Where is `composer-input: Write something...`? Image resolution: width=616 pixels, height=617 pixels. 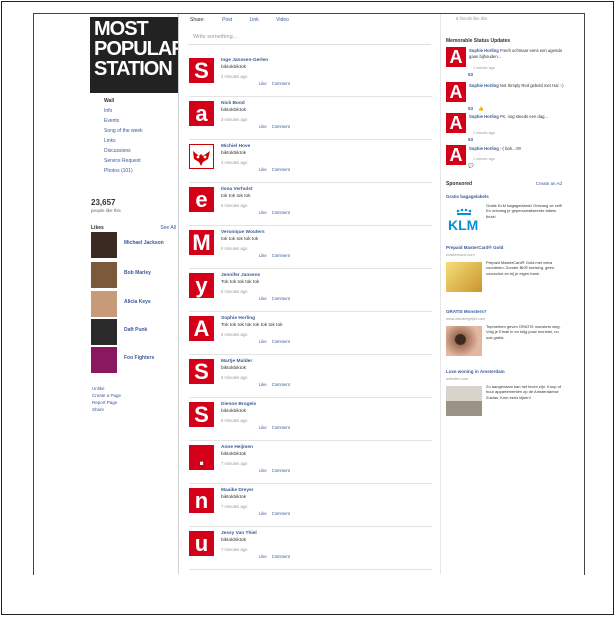
composer-input: Write something... is located at coordinates (309, 36).